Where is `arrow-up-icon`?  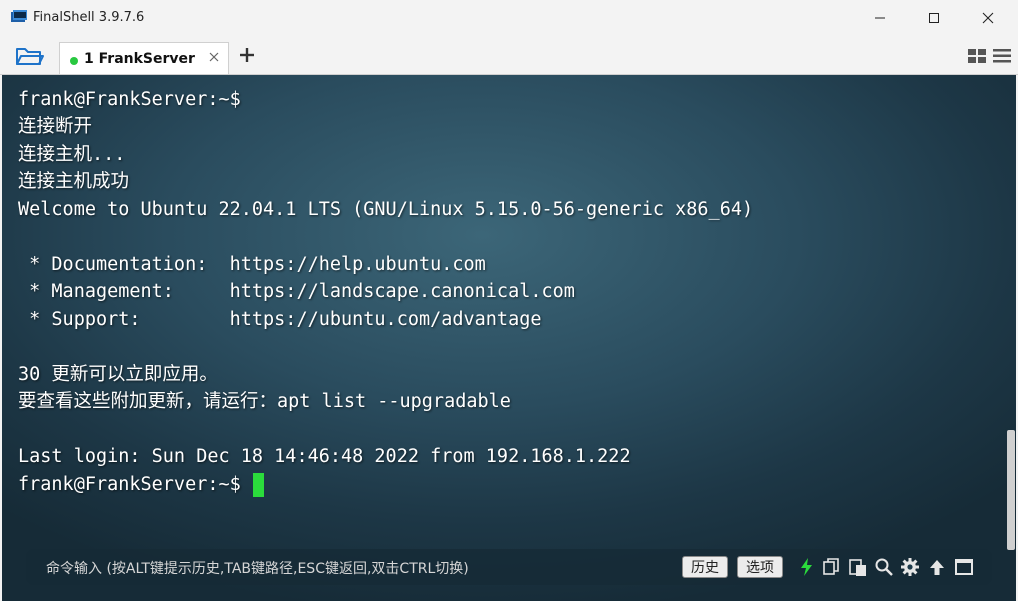 arrow-up-icon is located at coordinates (937, 567).